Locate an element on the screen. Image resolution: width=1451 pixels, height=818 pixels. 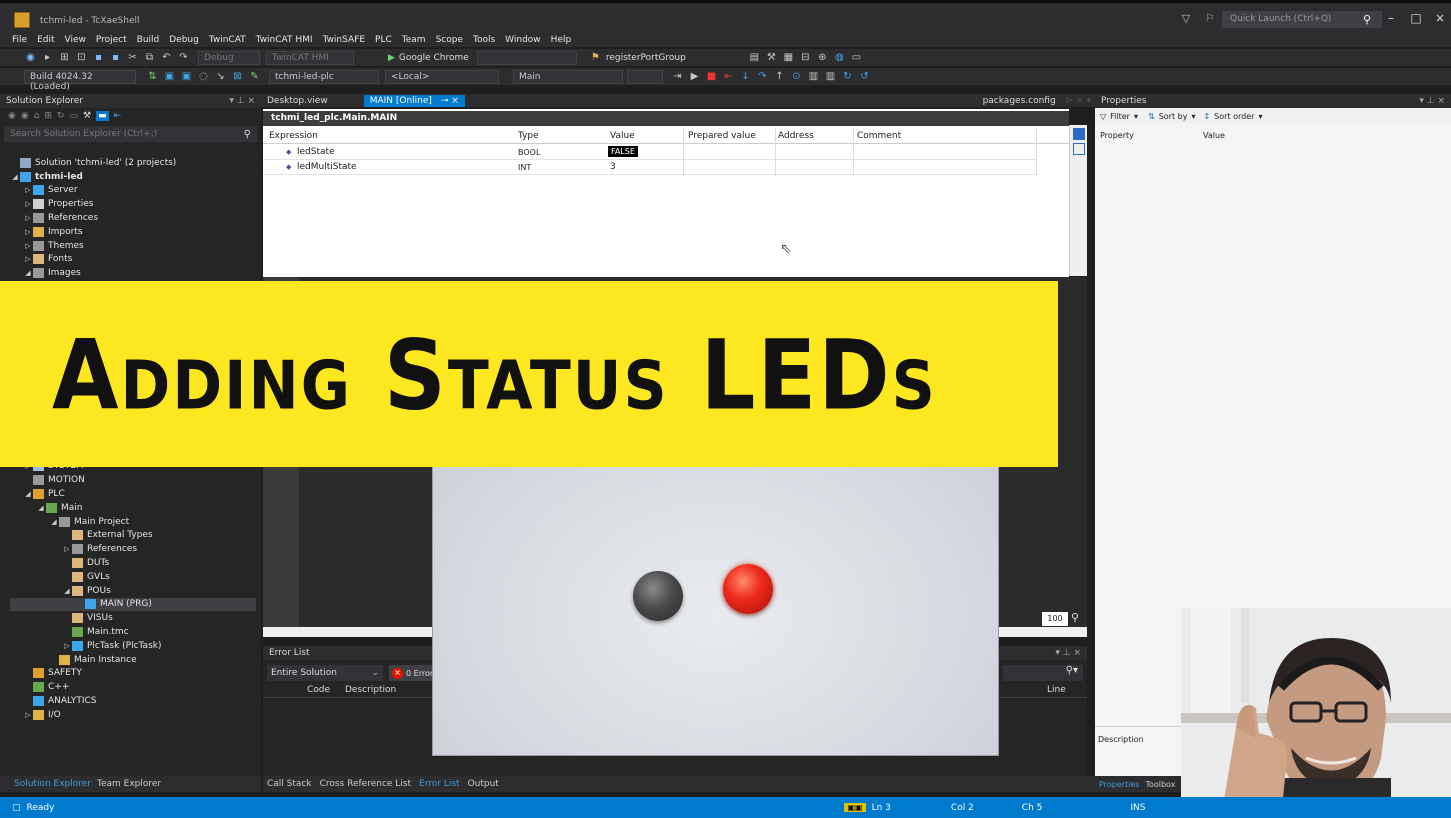
tab-error-list: Error List is located at coordinates (439, 784).